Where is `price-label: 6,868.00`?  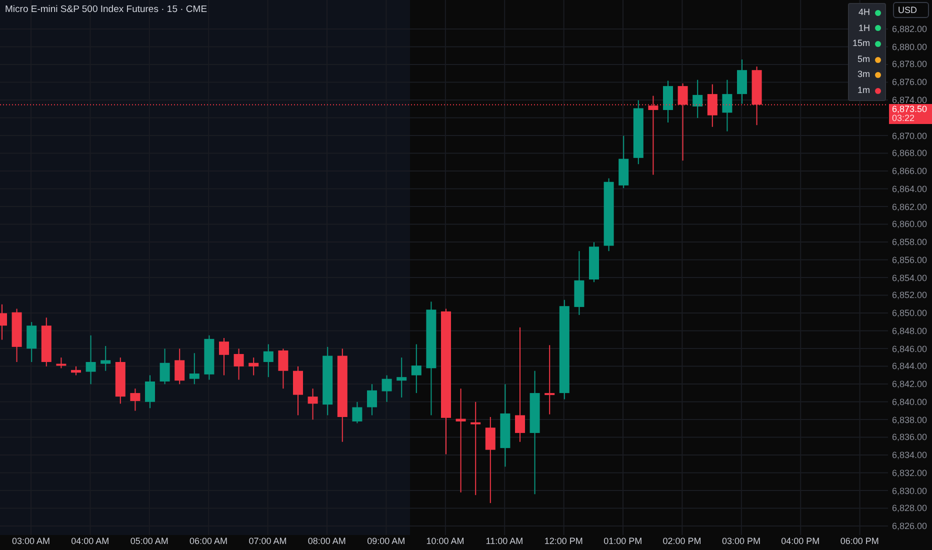 price-label: 6,868.00 is located at coordinates (910, 153).